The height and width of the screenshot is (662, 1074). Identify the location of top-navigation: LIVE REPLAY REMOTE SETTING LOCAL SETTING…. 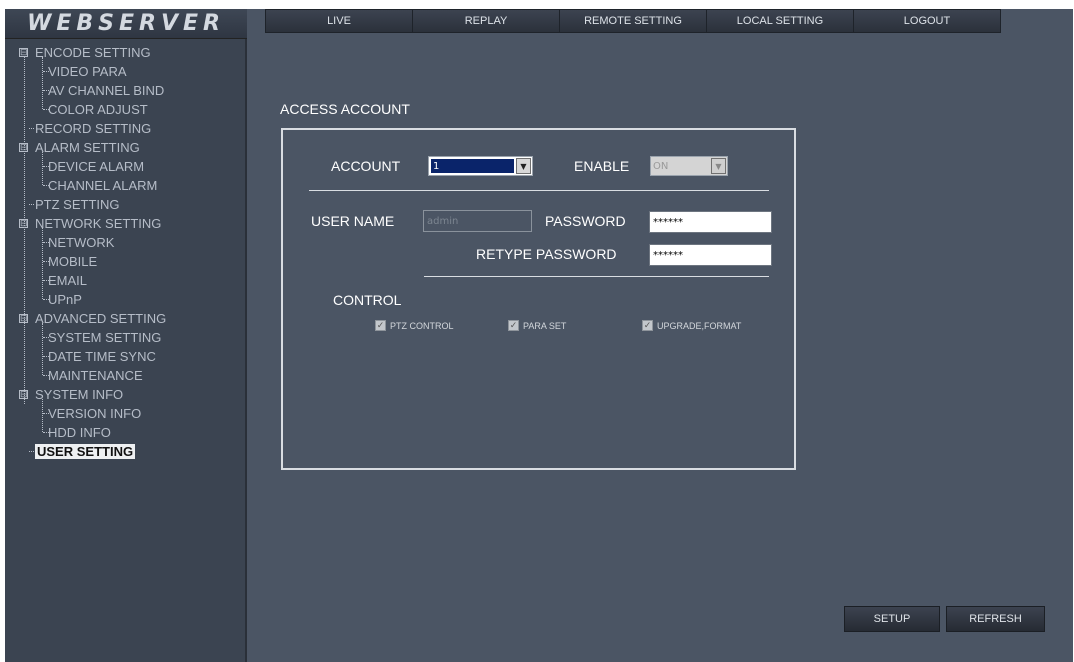
(633, 21).